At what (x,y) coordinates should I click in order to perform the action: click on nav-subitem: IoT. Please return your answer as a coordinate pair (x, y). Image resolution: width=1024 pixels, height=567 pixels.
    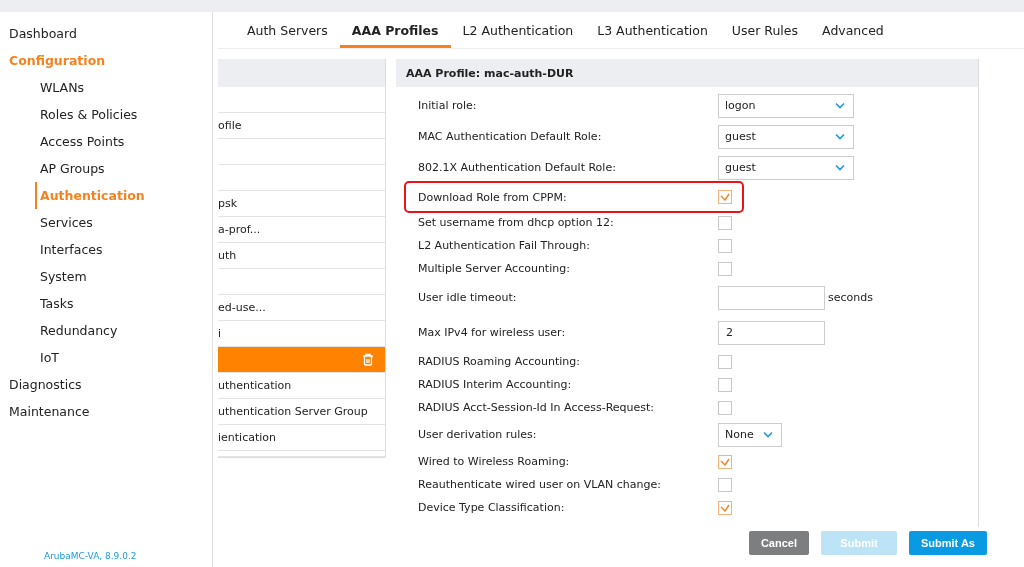
    Looking at the image, I should click on (126, 357).